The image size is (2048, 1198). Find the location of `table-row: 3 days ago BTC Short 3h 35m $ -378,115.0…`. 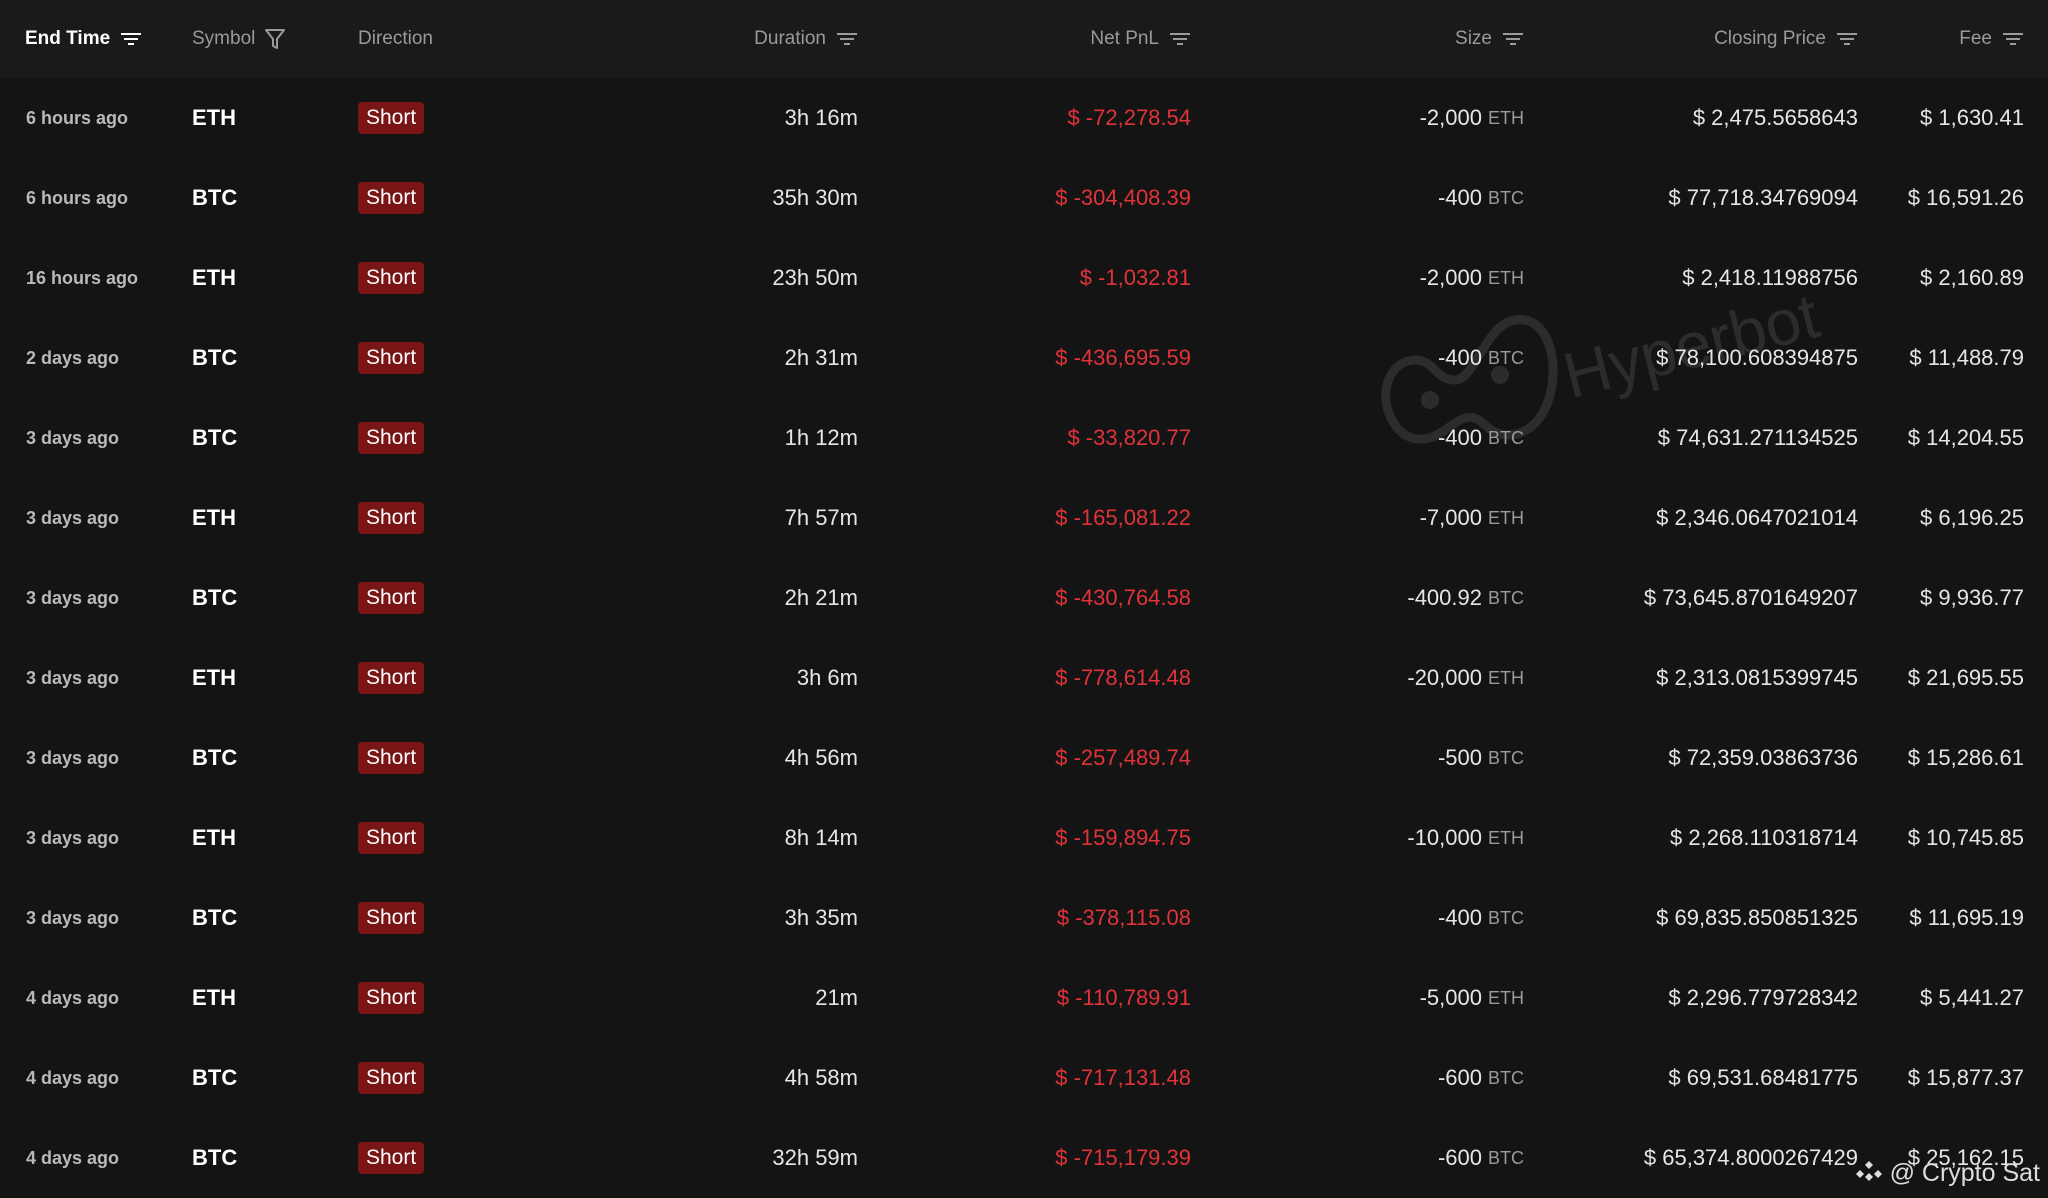

table-row: 3 days ago BTC Short 3h 35m $ -378,115.0… is located at coordinates (1024, 918).